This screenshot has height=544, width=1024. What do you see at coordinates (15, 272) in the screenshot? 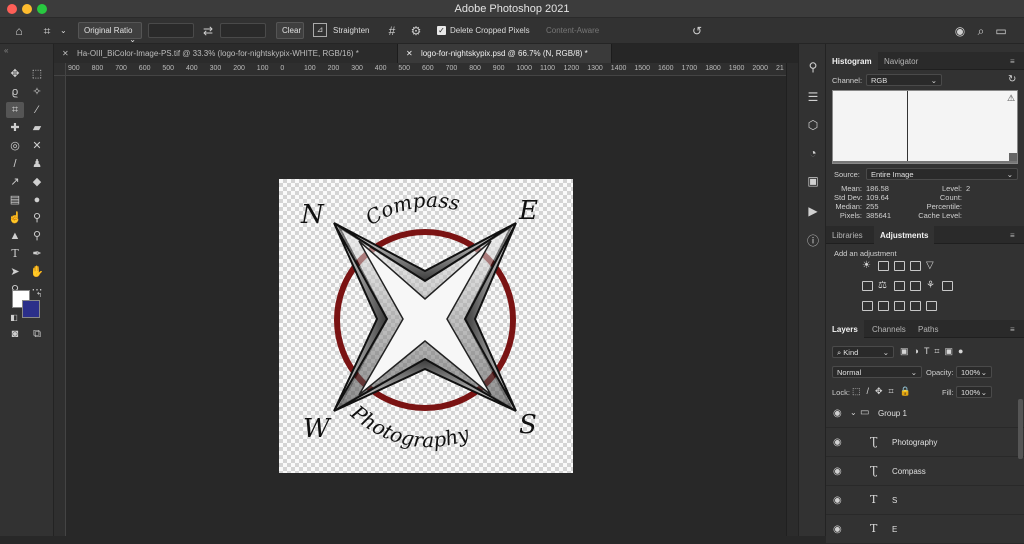
I see `path-selection-icon: ➤` at bounding box center [15, 272].